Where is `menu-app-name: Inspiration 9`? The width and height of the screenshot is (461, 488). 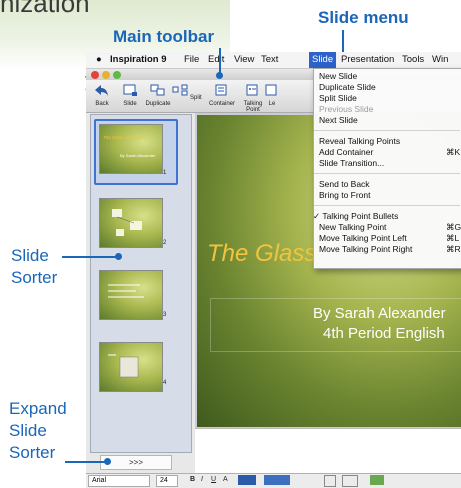 menu-app-name: Inspiration 9 is located at coordinates (138, 59).